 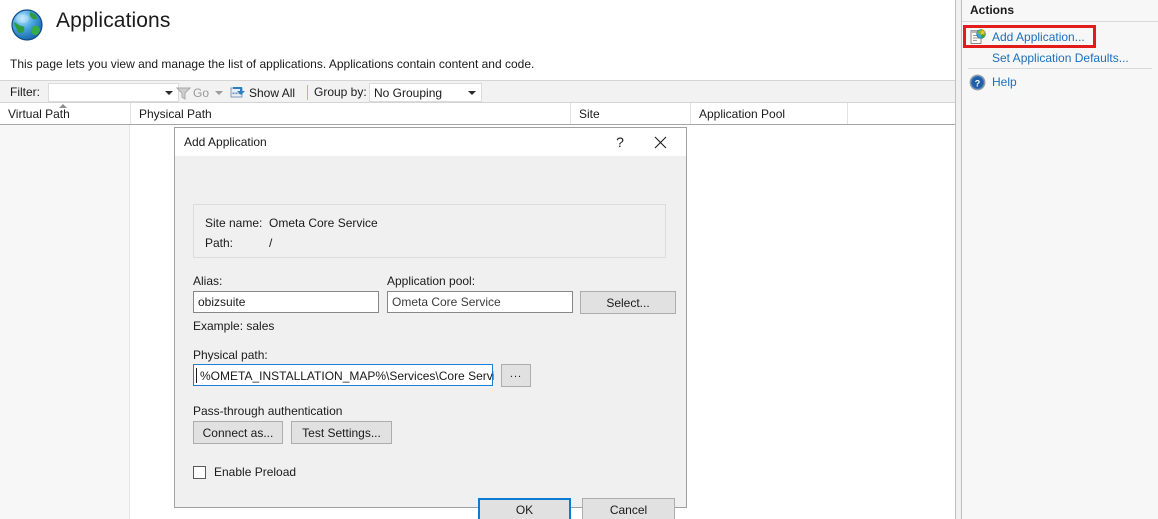 What do you see at coordinates (230, 355) in the screenshot?
I see `physical-path-label: Physical path:` at bounding box center [230, 355].